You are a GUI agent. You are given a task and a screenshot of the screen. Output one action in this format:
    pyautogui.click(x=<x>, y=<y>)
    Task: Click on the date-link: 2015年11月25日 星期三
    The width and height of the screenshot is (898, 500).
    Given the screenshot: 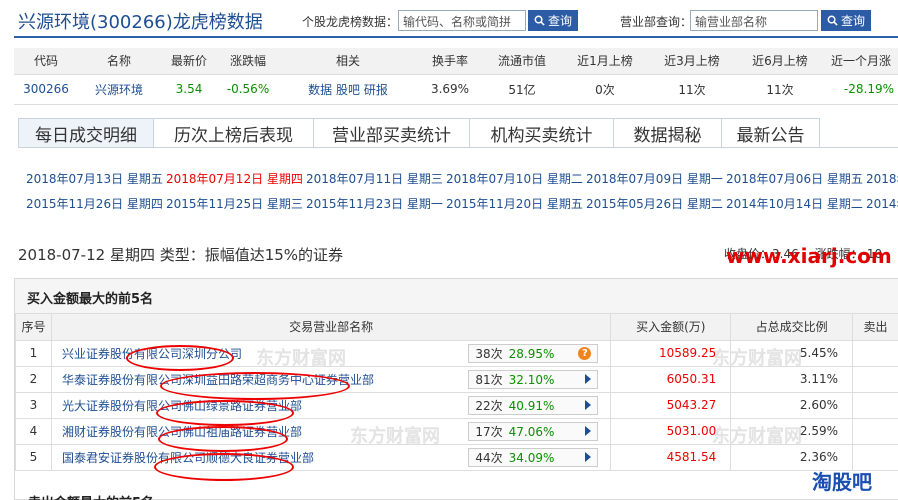 What is the action you would take?
    pyautogui.click(x=234, y=203)
    